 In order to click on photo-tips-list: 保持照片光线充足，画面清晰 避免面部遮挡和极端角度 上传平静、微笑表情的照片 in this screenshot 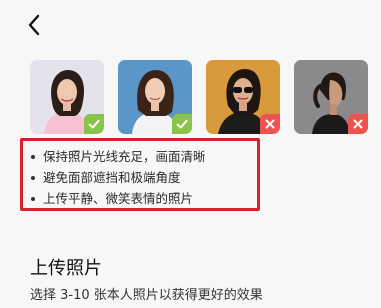, I will do `click(140, 174)`.